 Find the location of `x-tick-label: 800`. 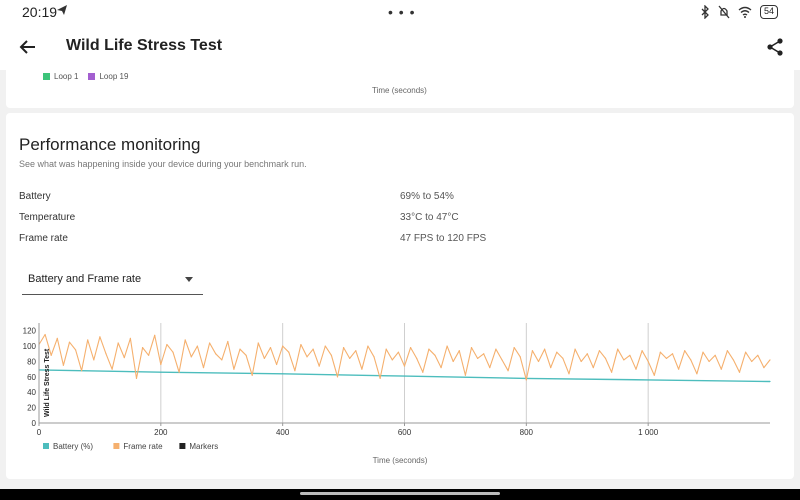

x-tick-label: 800 is located at coordinates (527, 432).